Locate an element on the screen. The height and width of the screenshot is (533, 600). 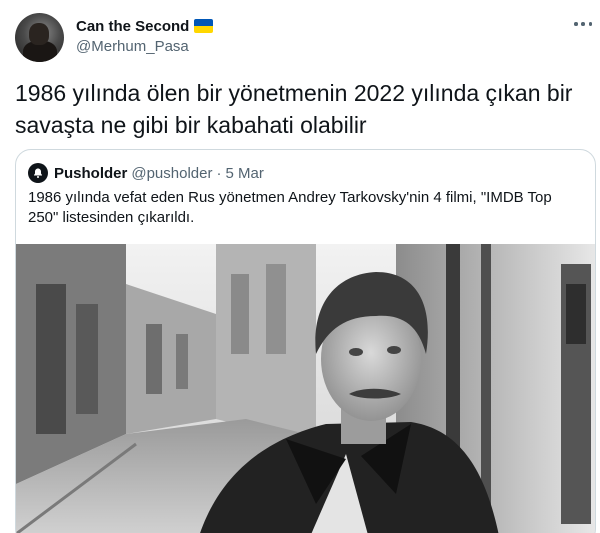
ukraine-flag-icon is located at coordinates (204, 26).